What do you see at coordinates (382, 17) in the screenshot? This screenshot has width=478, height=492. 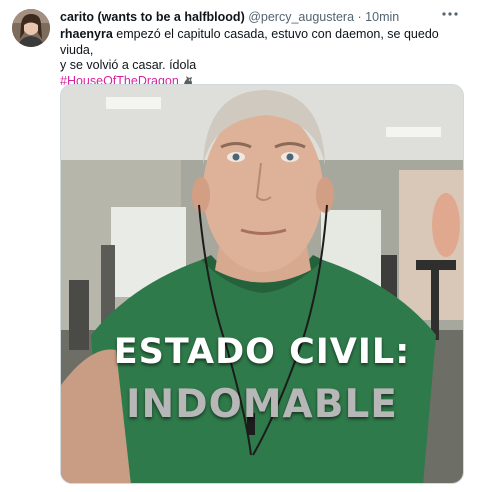 I see `timestamp: 10min` at bounding box center [382, 17].